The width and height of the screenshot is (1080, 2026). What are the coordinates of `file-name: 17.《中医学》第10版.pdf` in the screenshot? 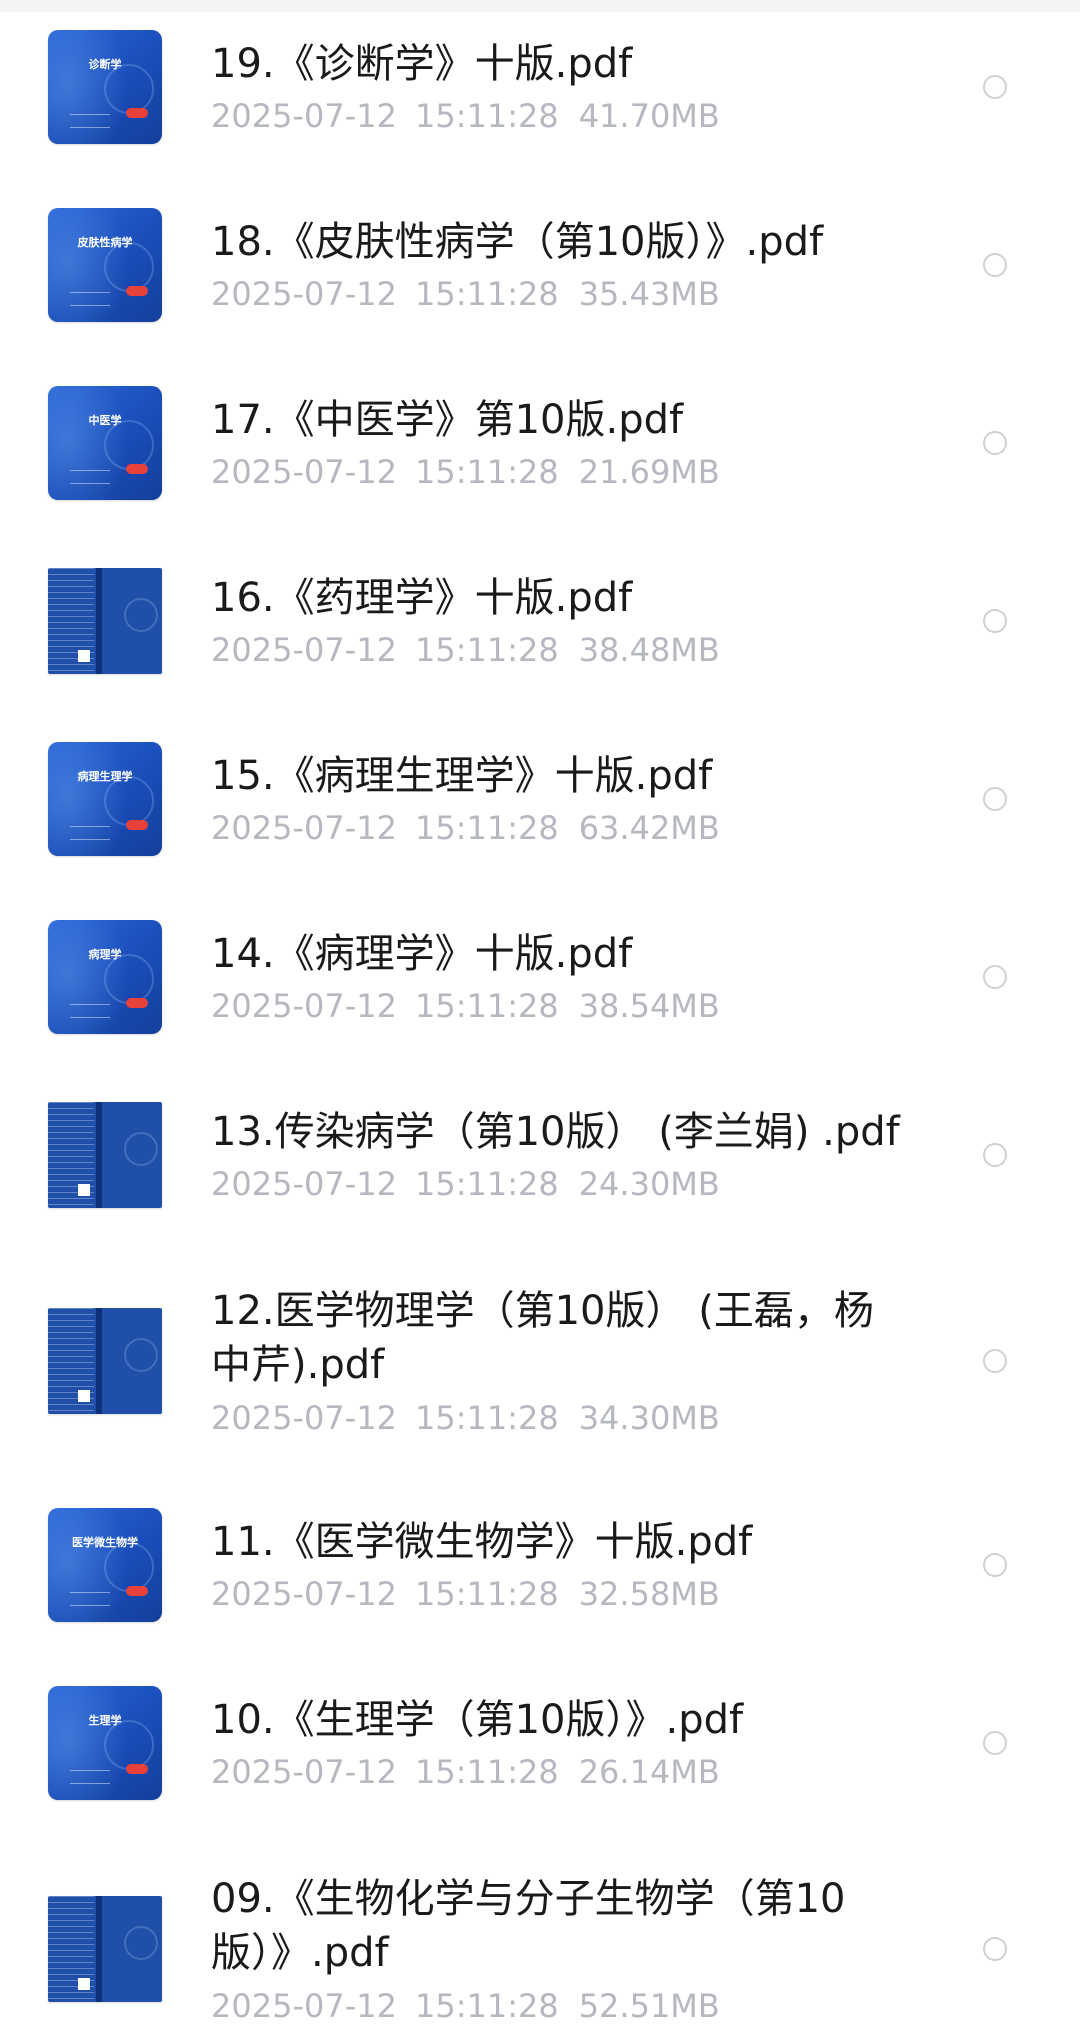 It's located at (447, 420).